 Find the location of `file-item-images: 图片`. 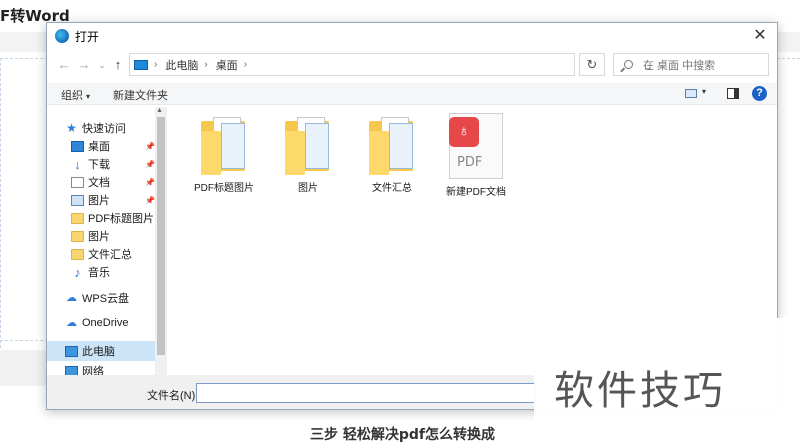

file-item-images: 图片 is located at coordinates (308, 155).